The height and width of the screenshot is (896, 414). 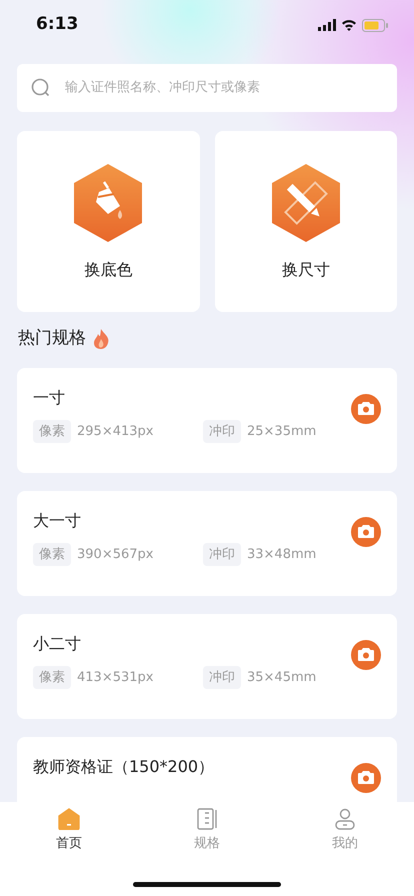 I want to click on spec-card: 教师资格证（150*200）, so click(x=207, y=769).